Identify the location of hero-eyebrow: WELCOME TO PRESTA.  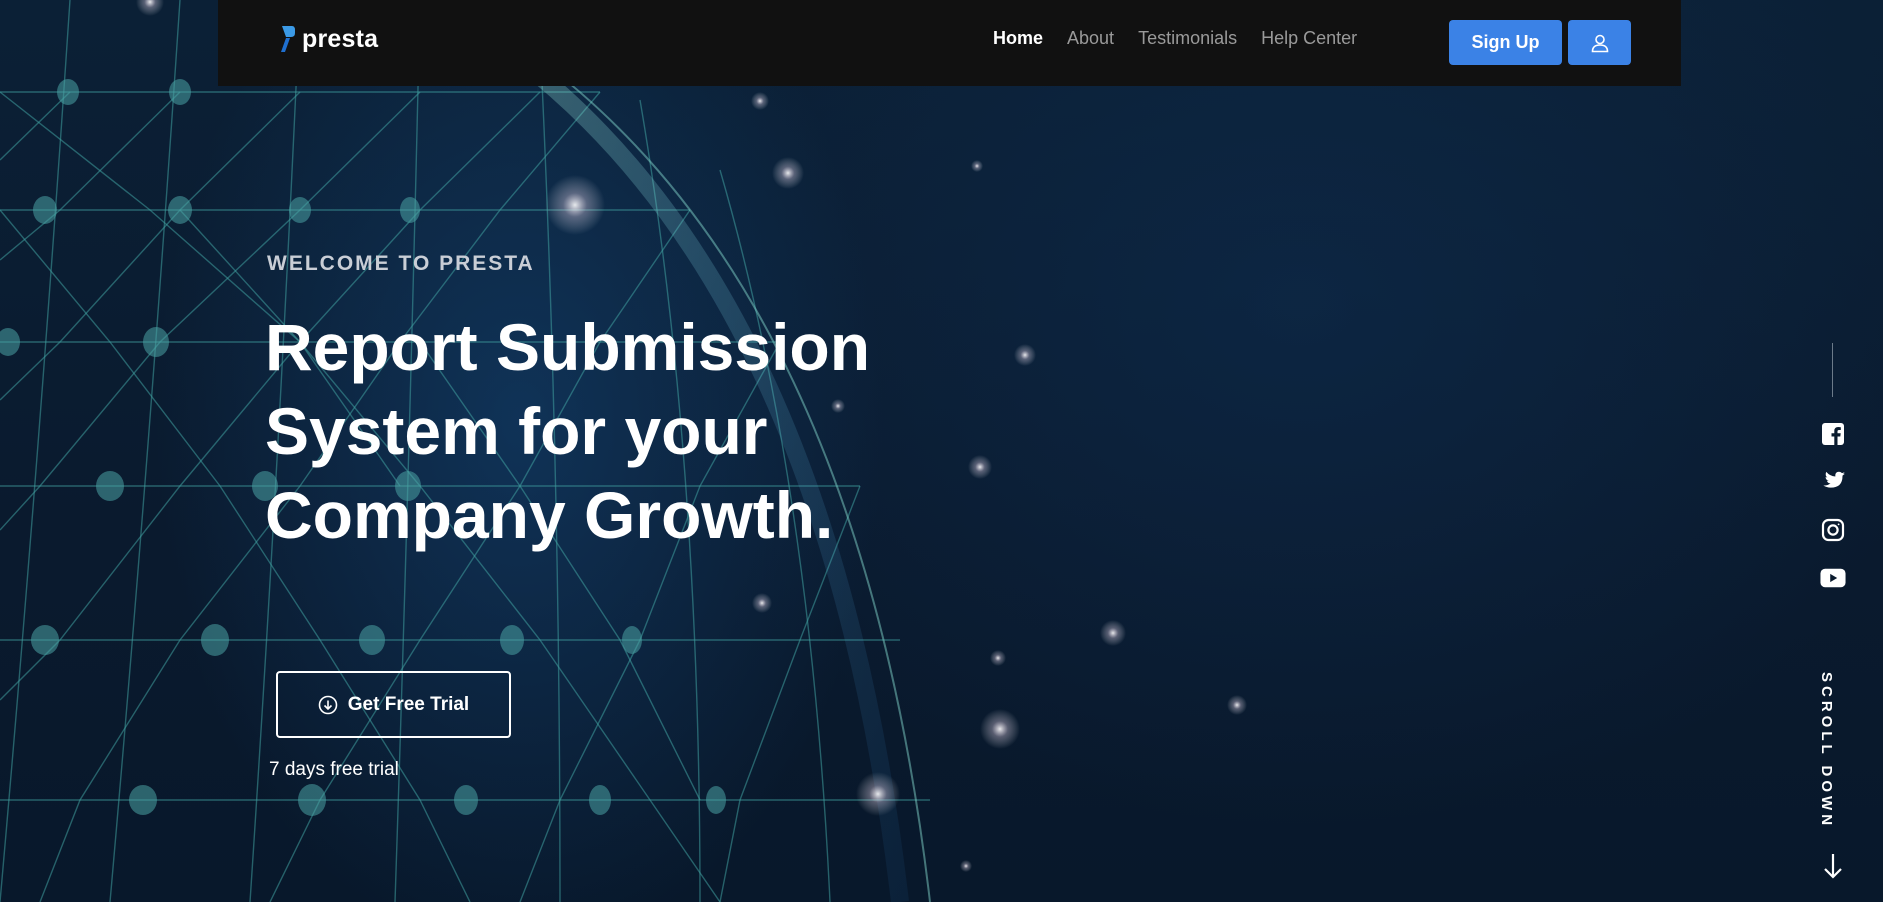
(401, 263).